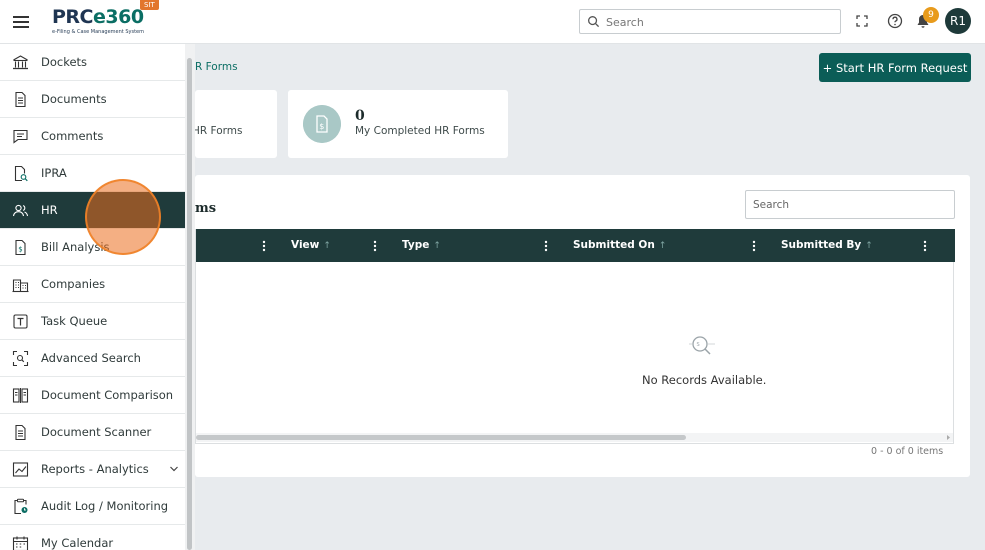  I want to click on sidebar-item-task-queue: Task Queue, so click(92, 321).